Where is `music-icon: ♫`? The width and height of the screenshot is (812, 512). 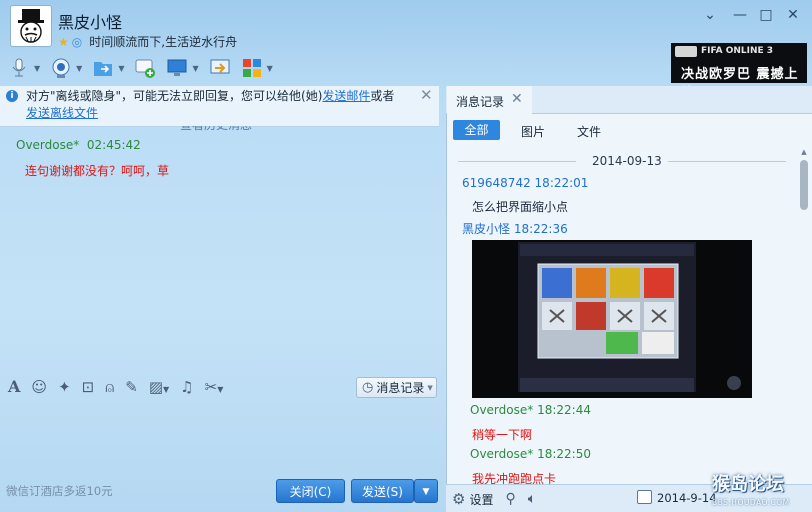
music-icon: ♫ is located at coordinates (186, 387).